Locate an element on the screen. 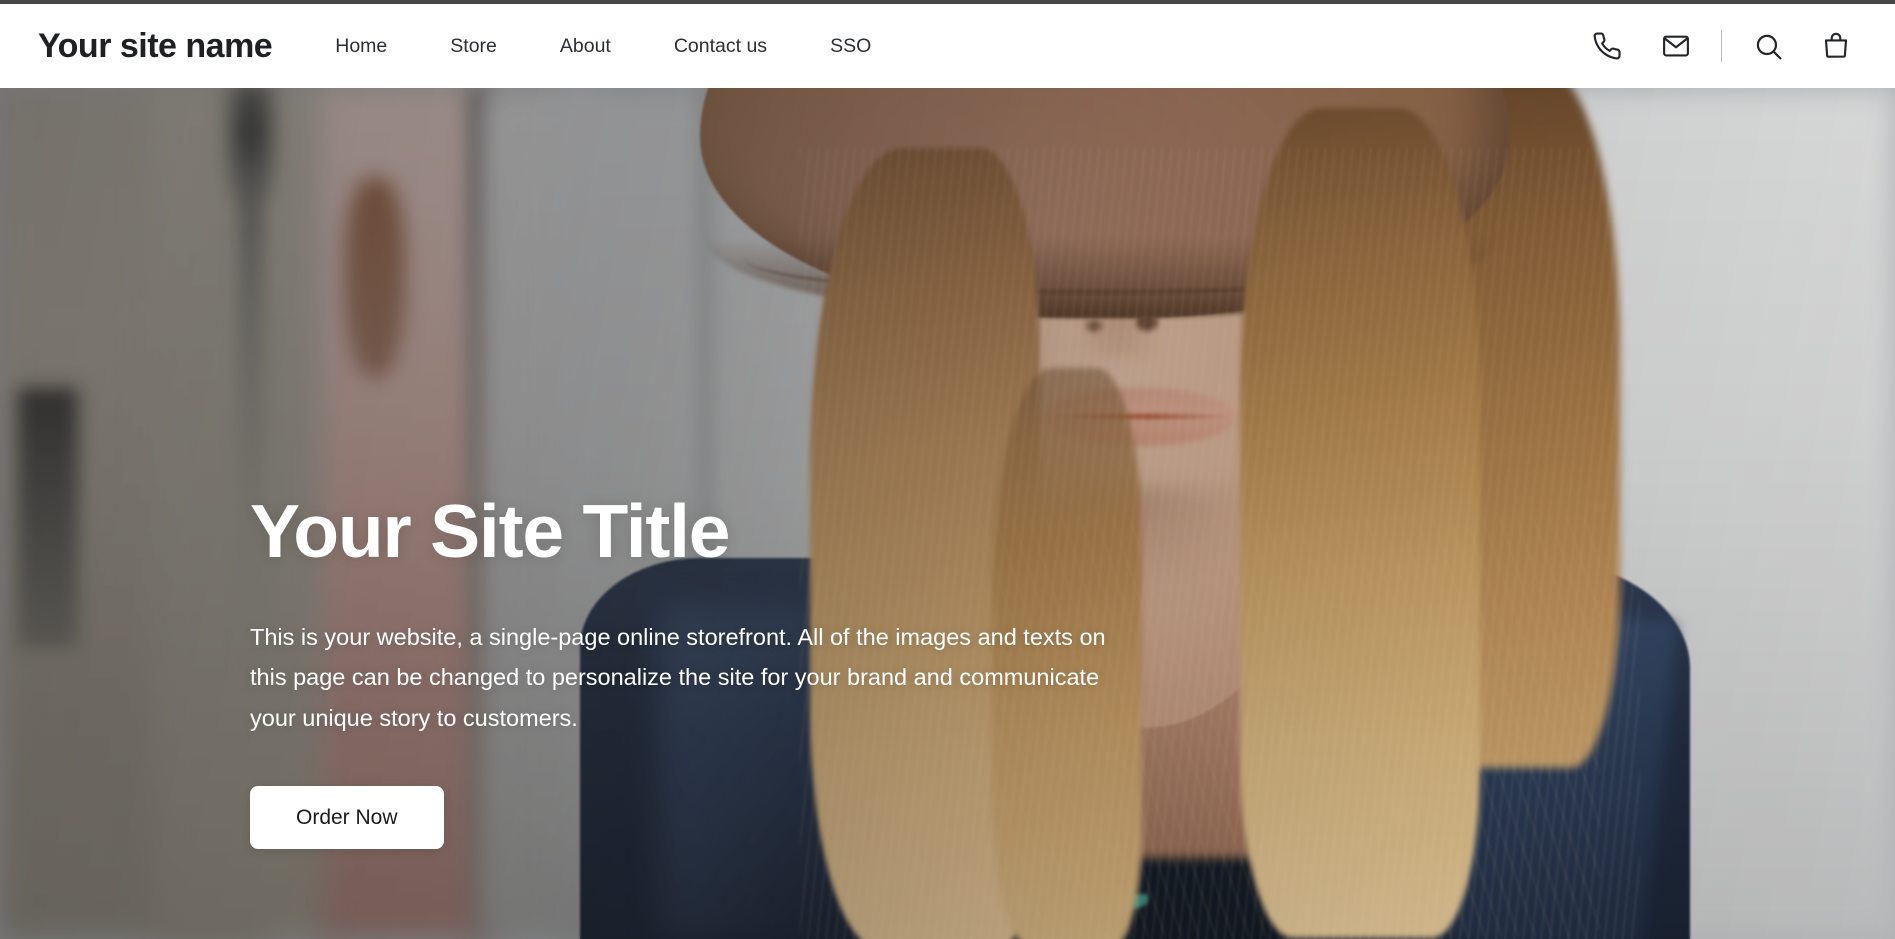 This screenshot has height=939, width=1895. header-actions is located at coordinates (1721, 46).